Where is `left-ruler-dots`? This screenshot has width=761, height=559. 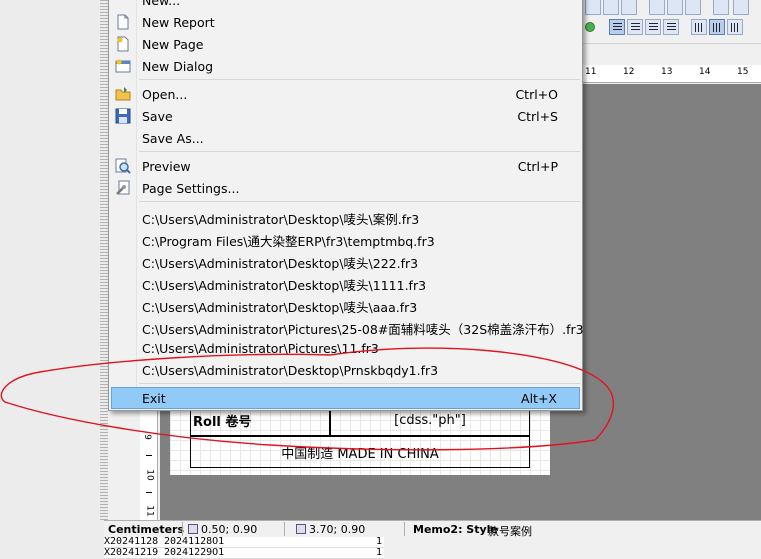 left-ruler-dots is located at coordinates (104, 260).